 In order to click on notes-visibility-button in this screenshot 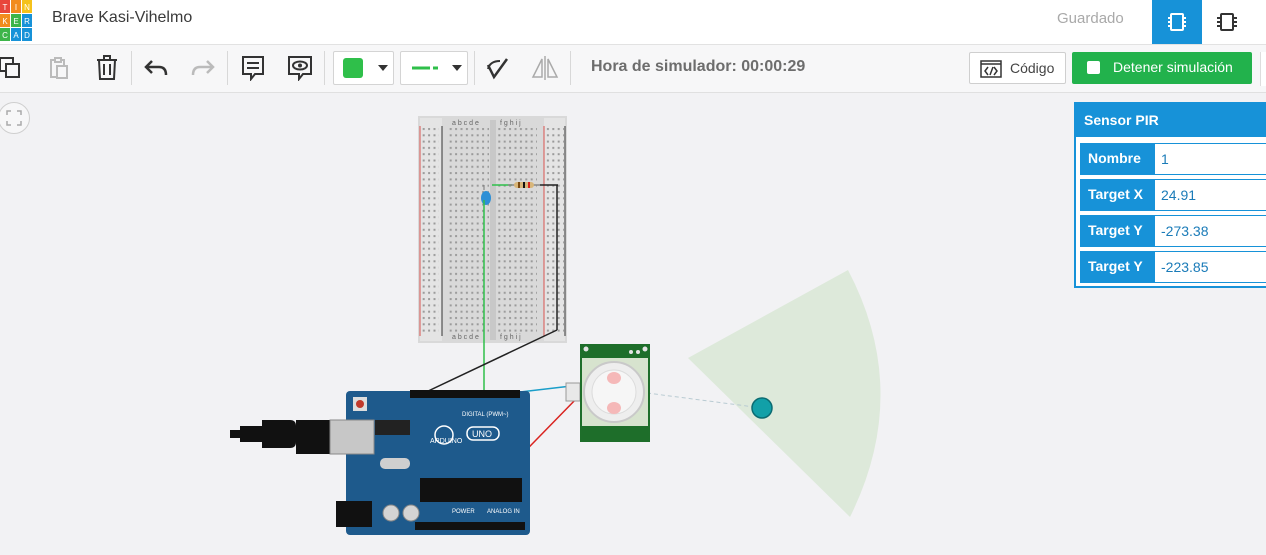, I will do `click(300, 68)`.